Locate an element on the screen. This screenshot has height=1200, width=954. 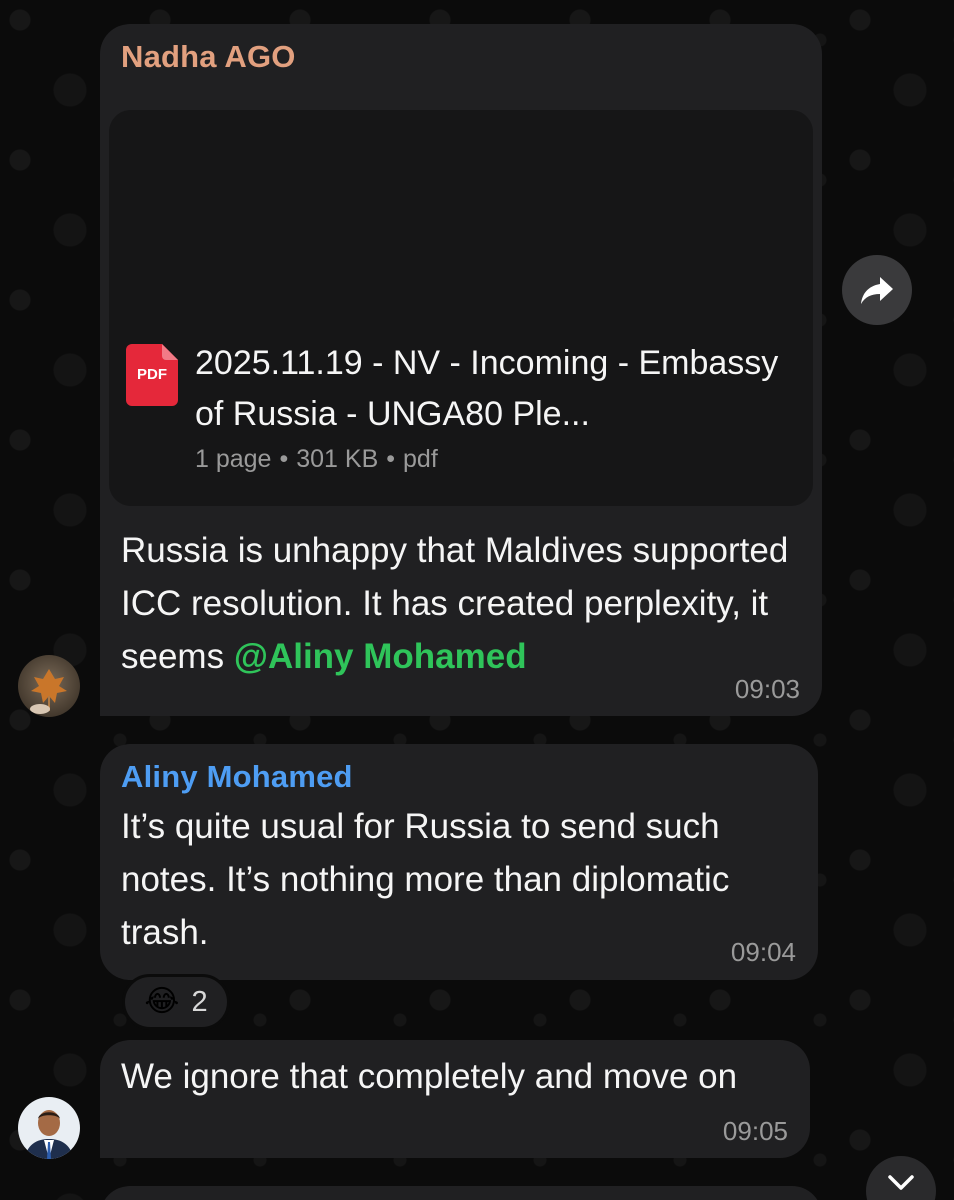
pdf-icon-label: PDF is located at coordinates (152, 374).